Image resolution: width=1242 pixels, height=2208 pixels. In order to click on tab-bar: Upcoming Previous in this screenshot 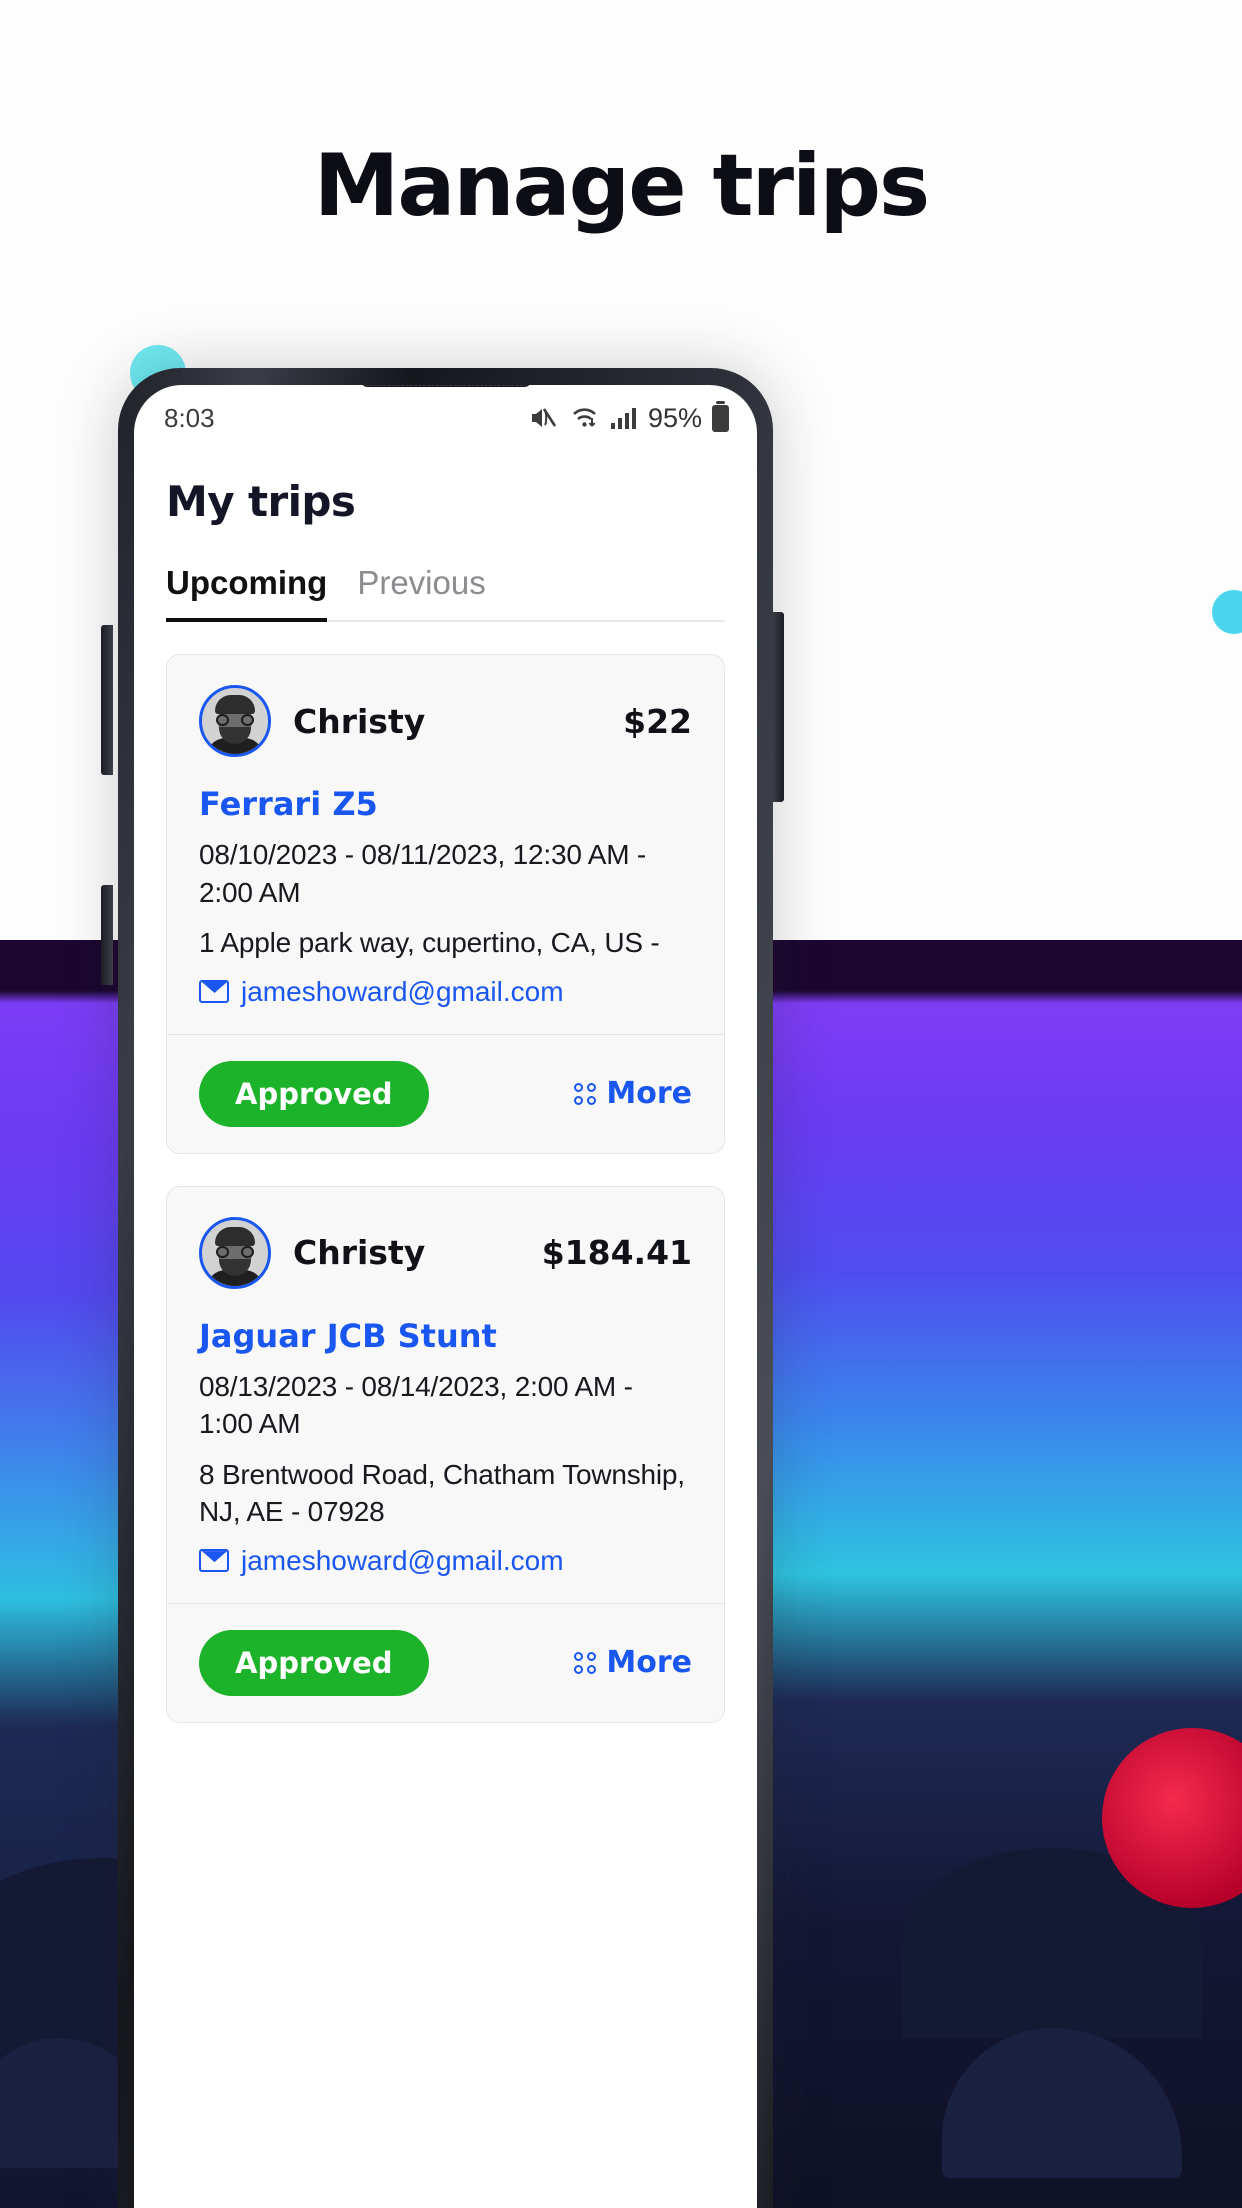, I will do `click(445, 593)`.